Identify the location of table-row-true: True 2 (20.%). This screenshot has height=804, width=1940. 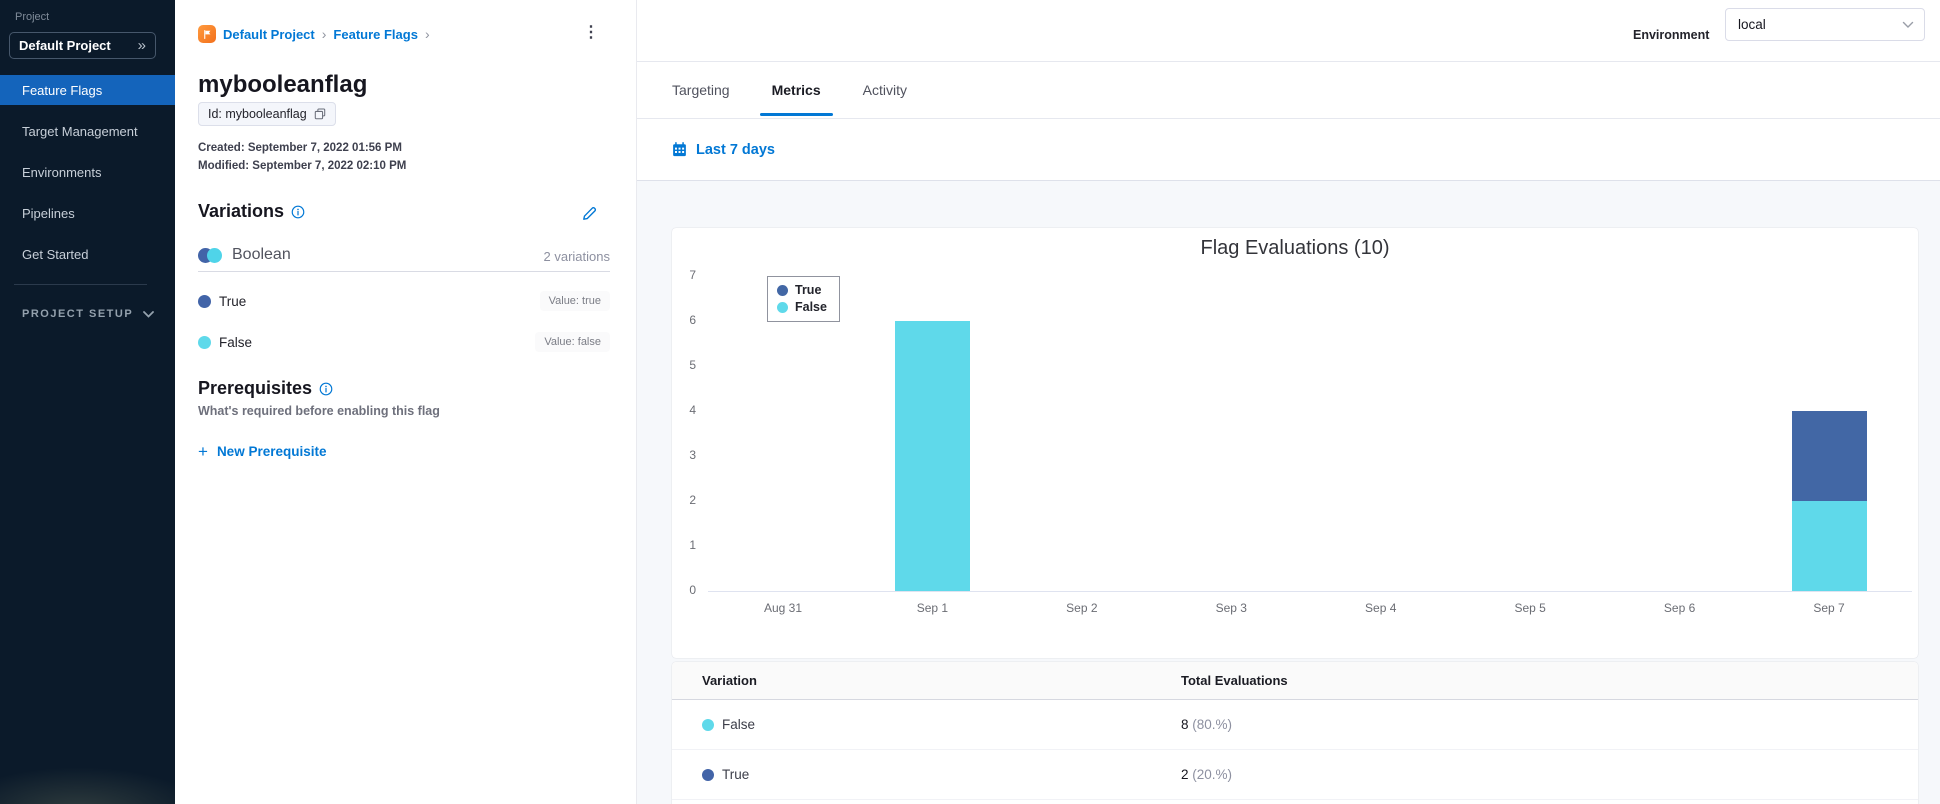
(1295, 775).